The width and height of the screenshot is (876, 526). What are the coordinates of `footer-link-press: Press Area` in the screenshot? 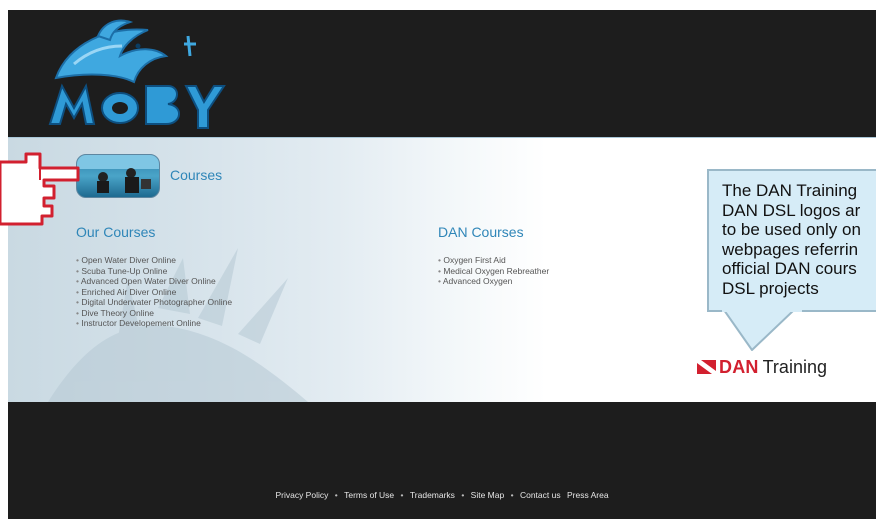 It's located at (588, 495).